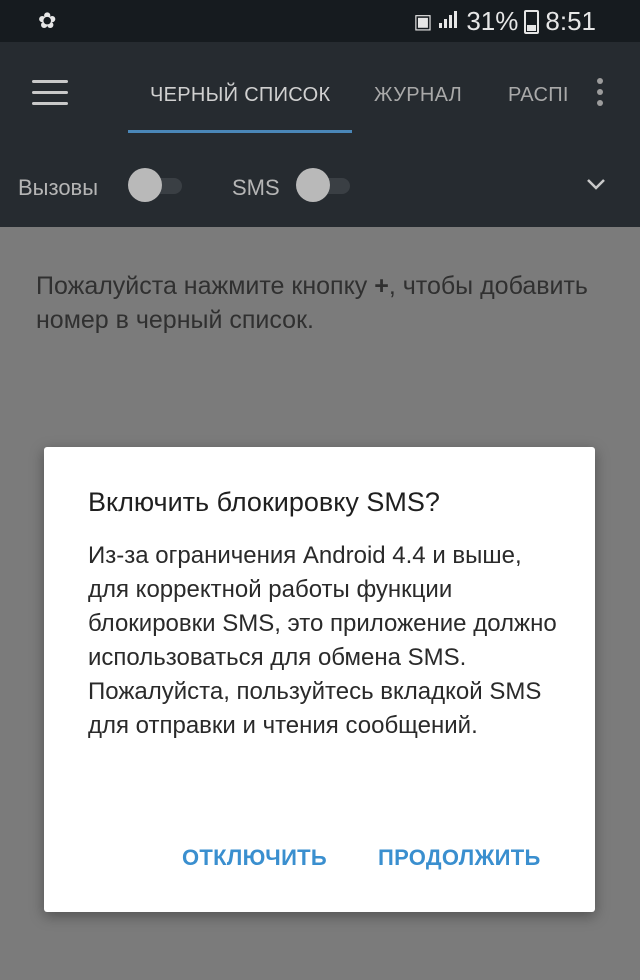 The image size is (640, 980). I want to click on disable-button: ОТКЛЮЧИТЬ, so click(254, 858).